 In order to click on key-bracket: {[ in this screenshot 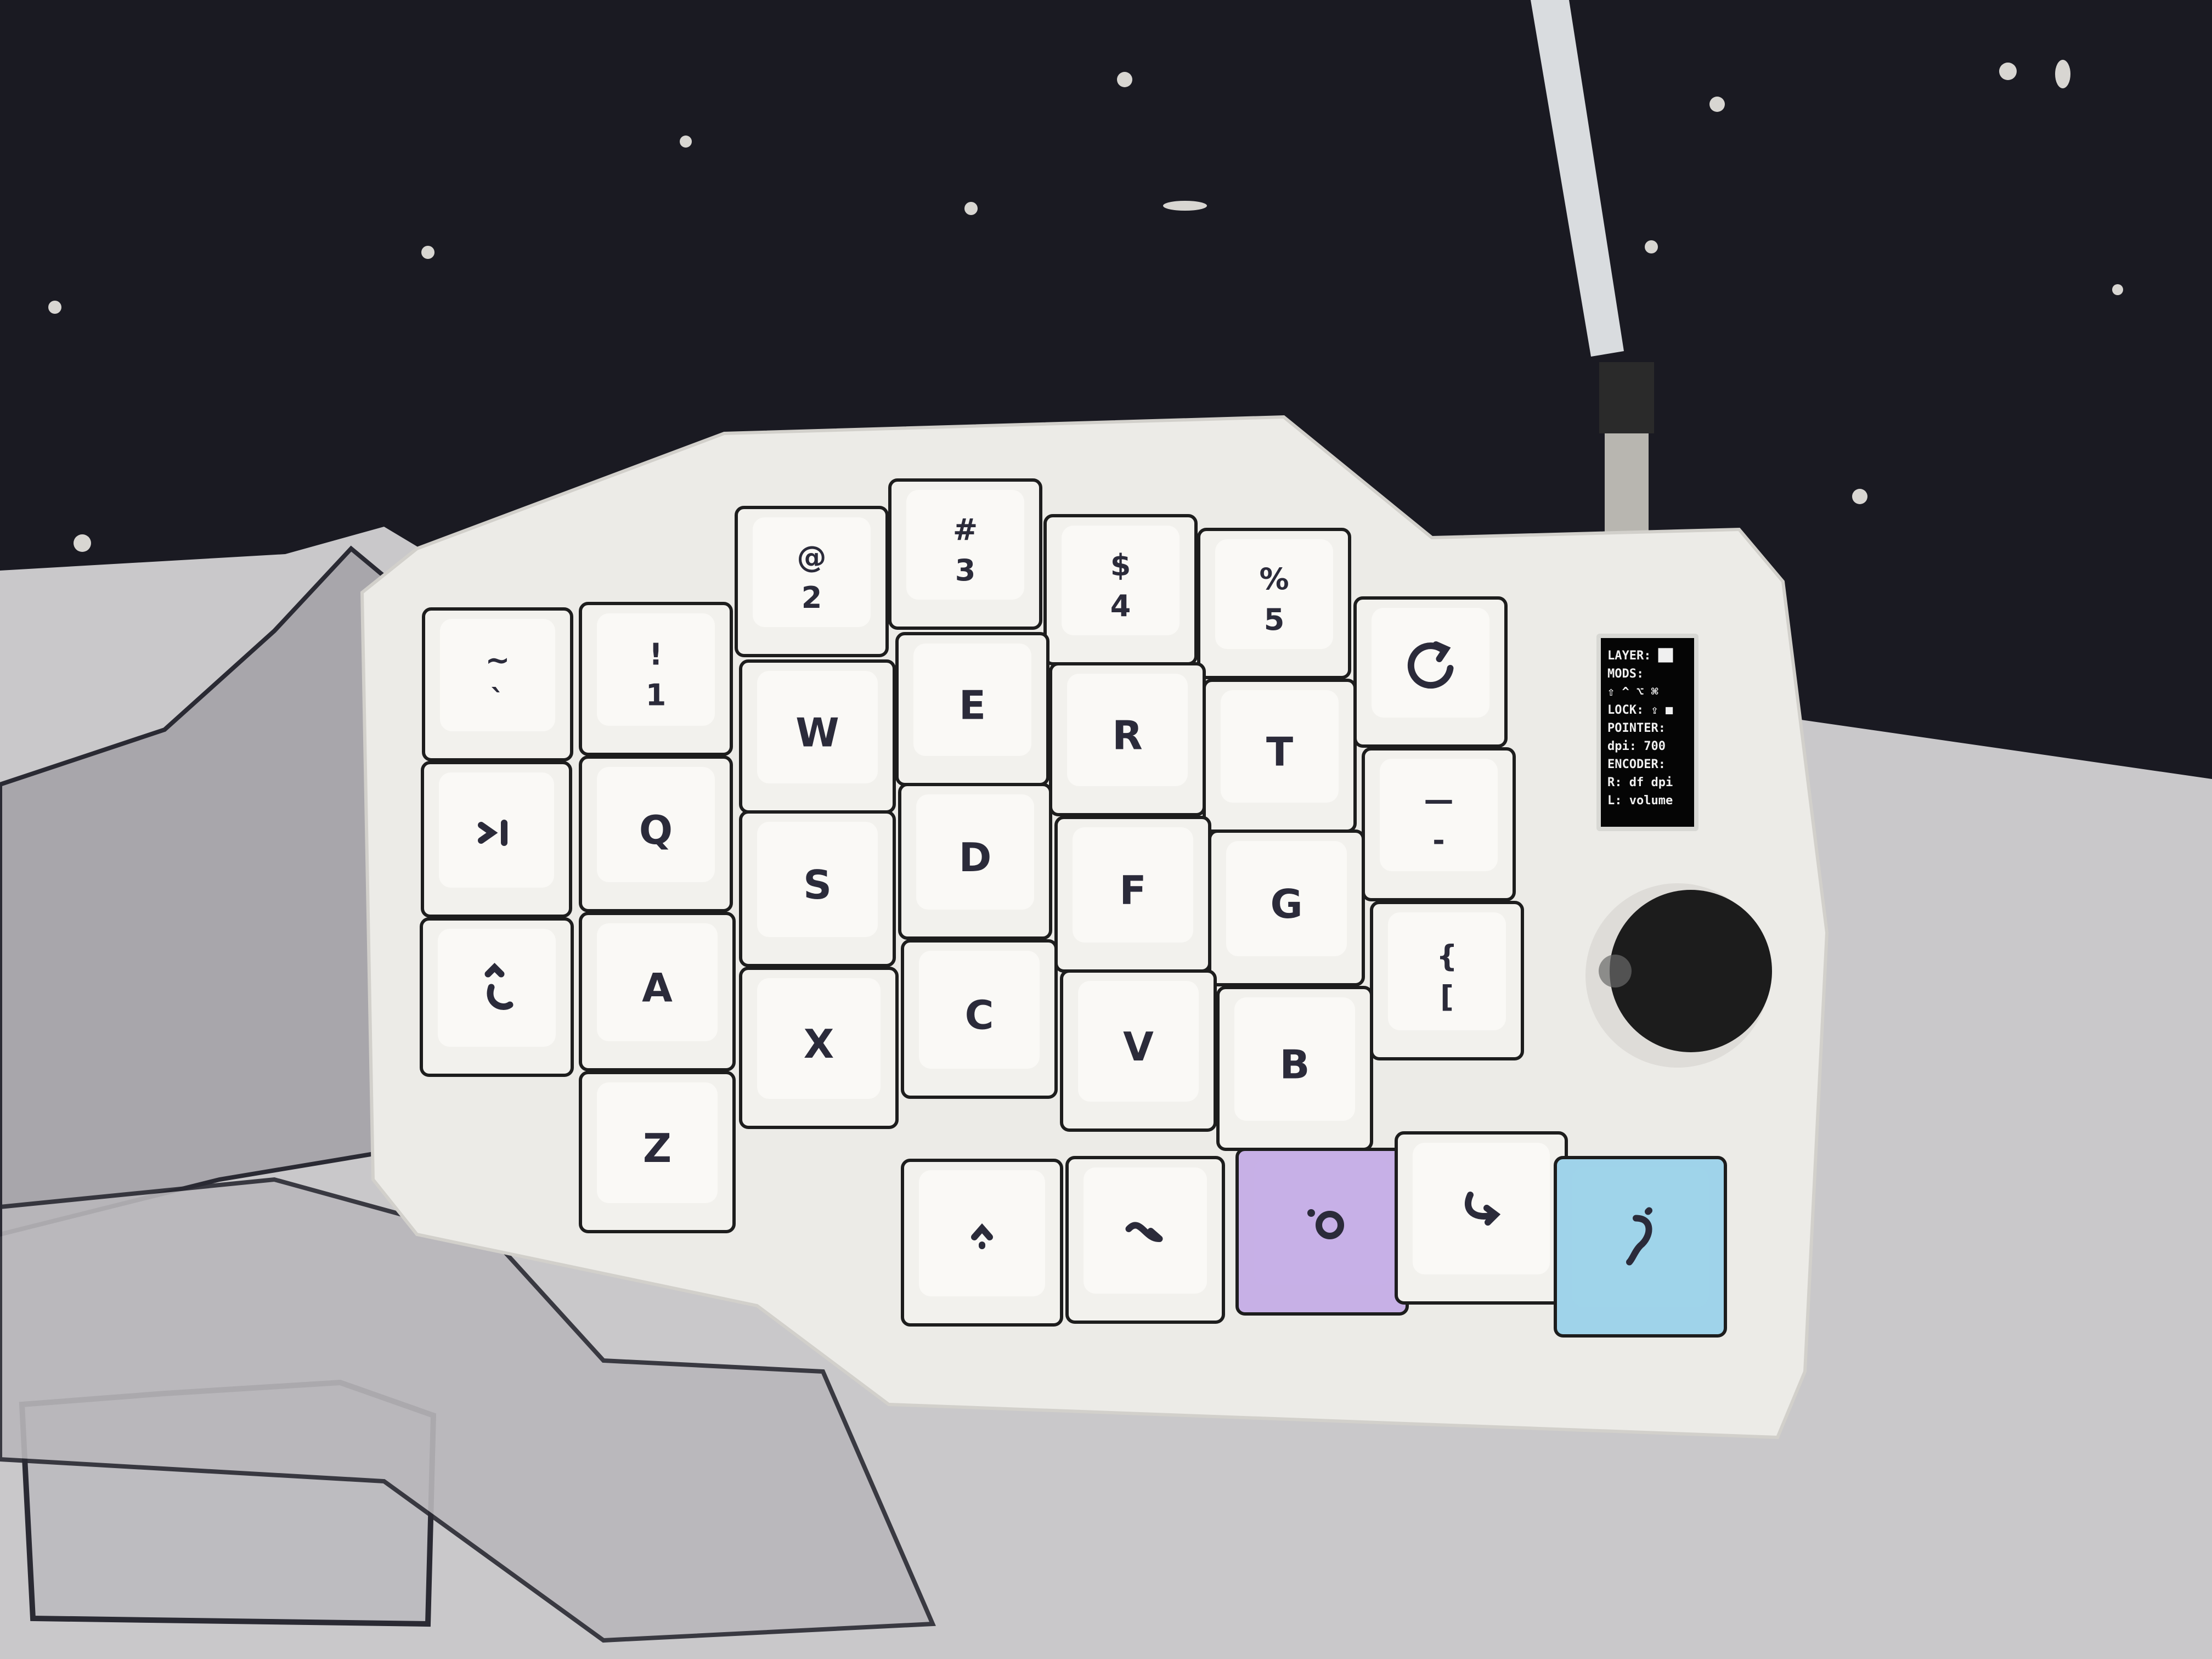, I will do `click(1447, 981)`.